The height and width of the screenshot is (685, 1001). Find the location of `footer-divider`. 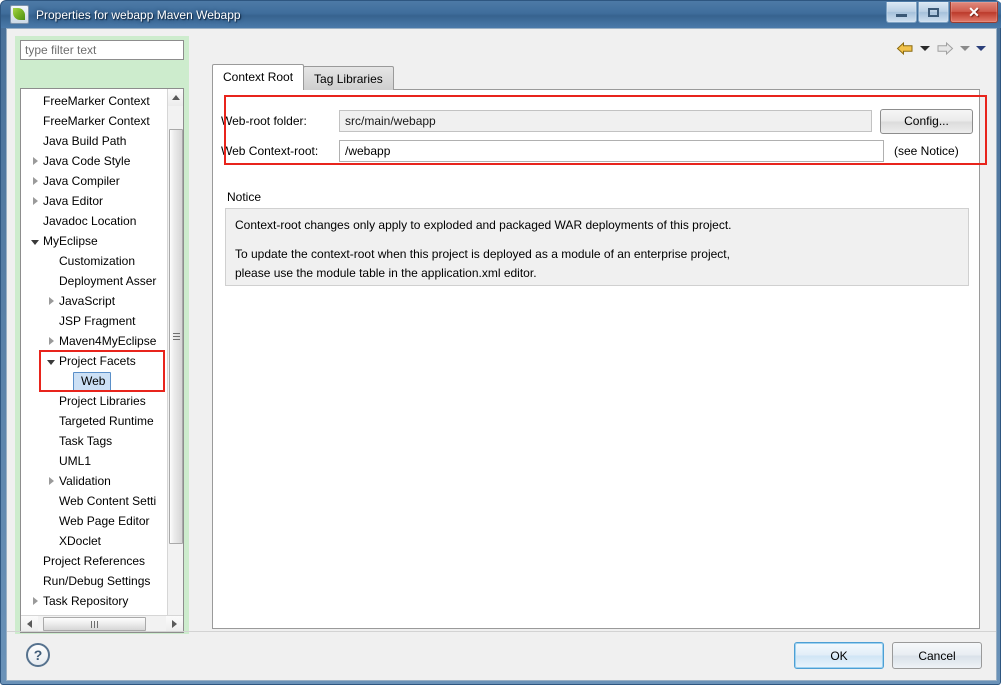

footer-divider is located at coordinates (501, 631).